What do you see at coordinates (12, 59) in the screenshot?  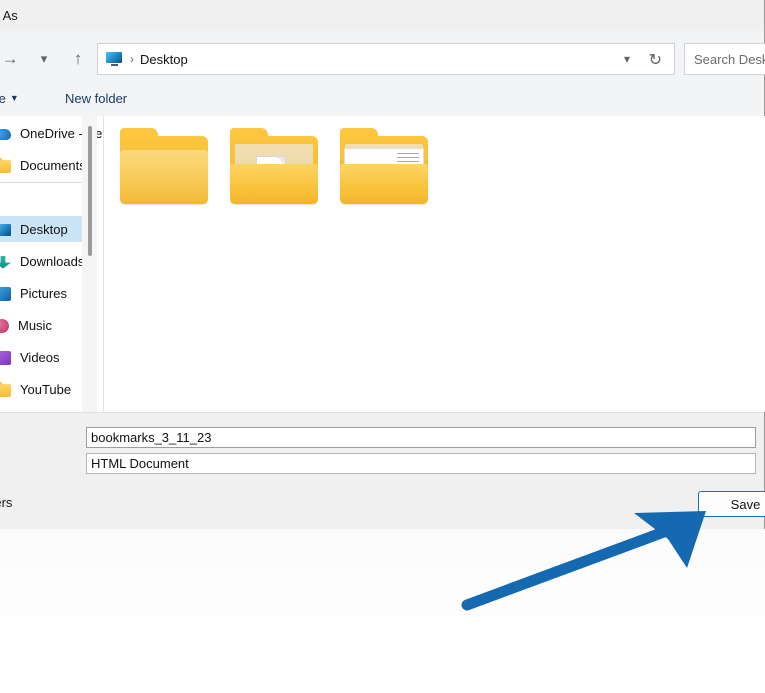 I see `forward-arrow-icon: →` at bounding box center [12, 59].